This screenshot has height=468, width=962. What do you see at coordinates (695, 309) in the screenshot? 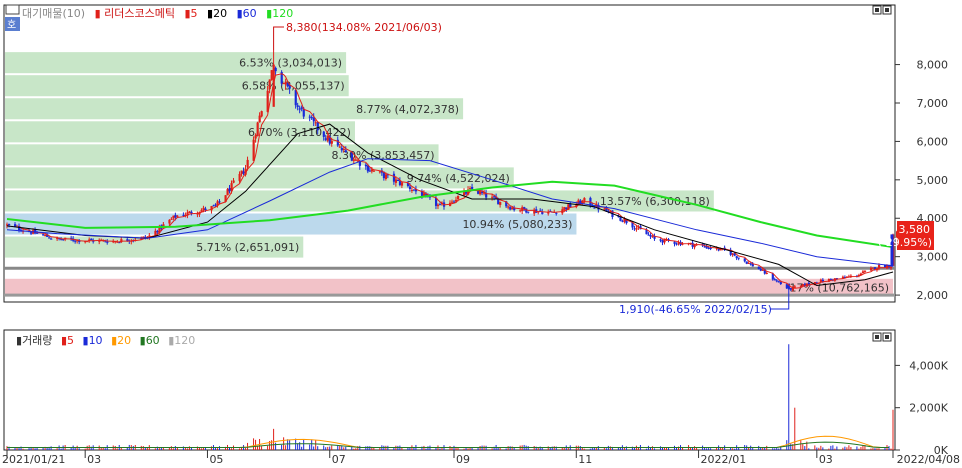
I see `low-price-annotation: 1,910(-46.65% 2022/02/15)` at bounding box center [695, 309].